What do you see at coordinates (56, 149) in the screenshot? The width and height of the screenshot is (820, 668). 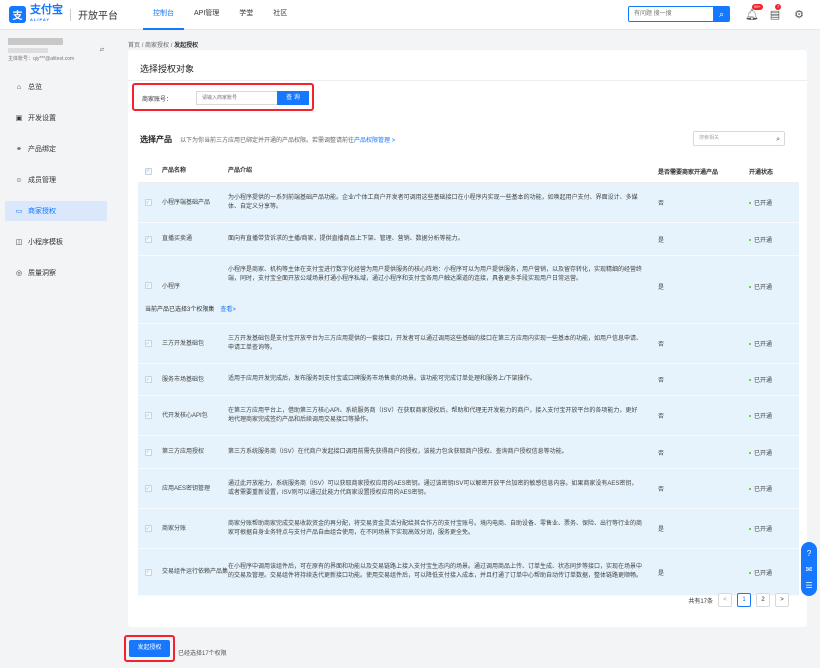 I see `sidebar-item-product-binding: ⚭ 产品绑定` at bounding box center [56, 149].